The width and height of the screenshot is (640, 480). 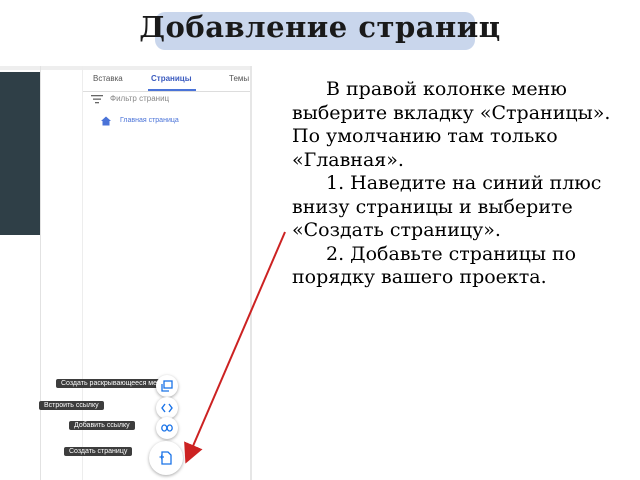 I want to click on link-icon, so click(x=167, y=428).